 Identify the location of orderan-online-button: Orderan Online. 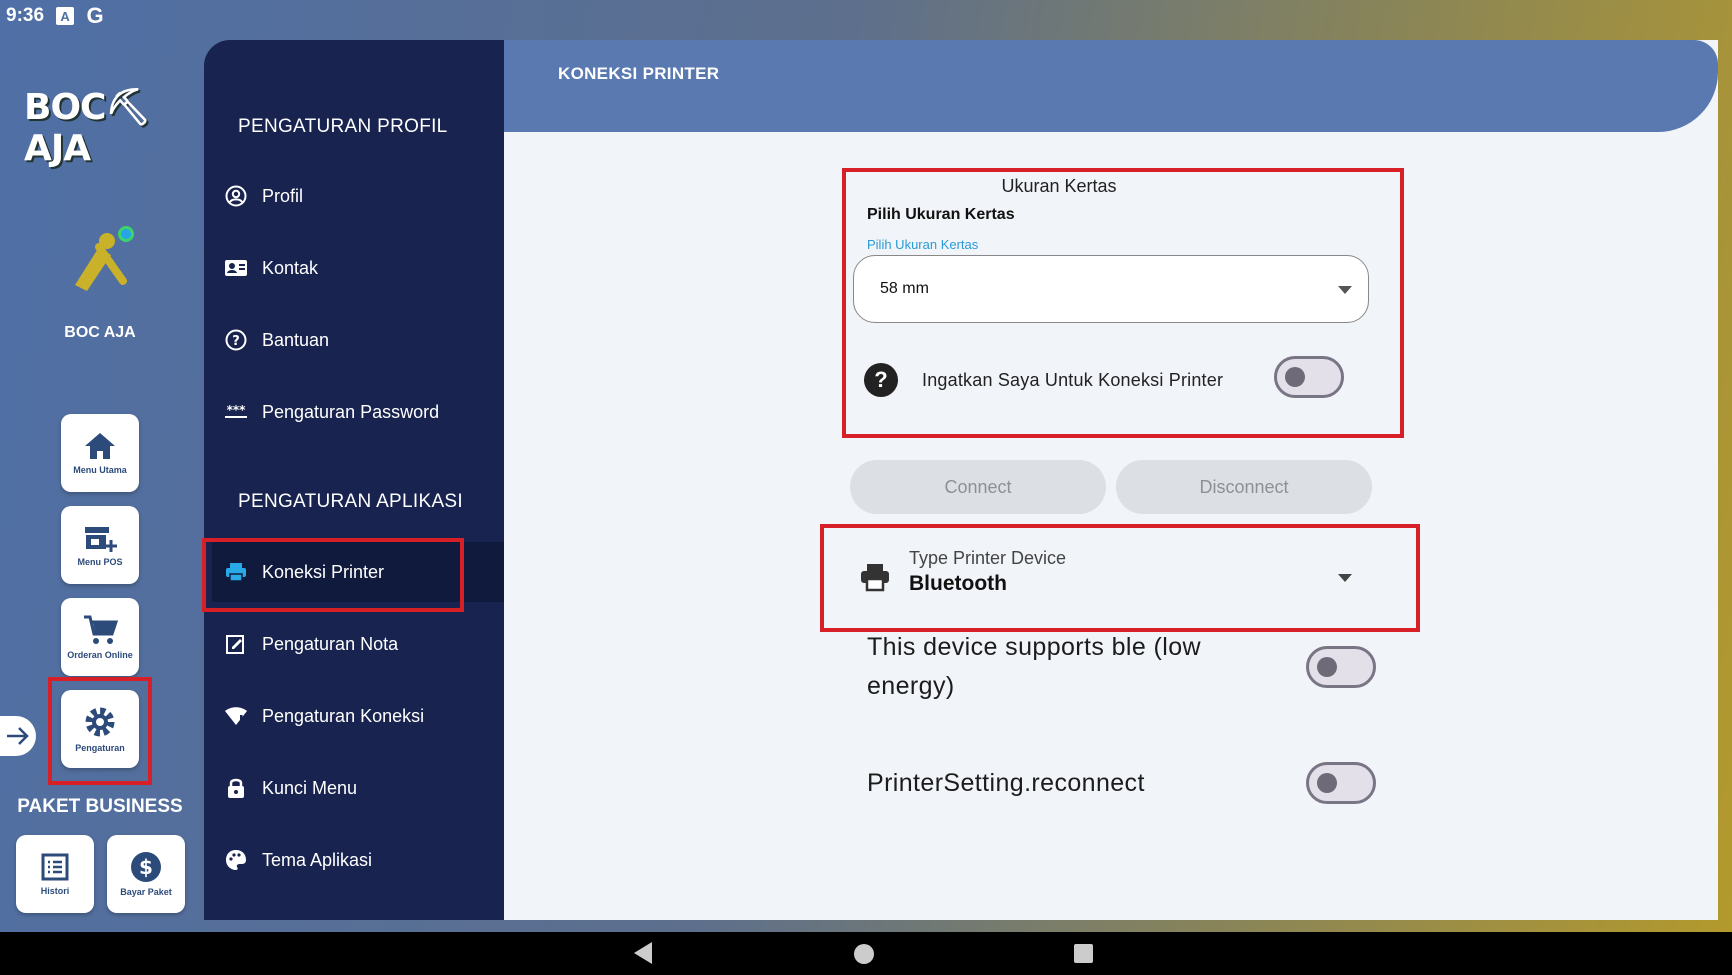
(100, 637).